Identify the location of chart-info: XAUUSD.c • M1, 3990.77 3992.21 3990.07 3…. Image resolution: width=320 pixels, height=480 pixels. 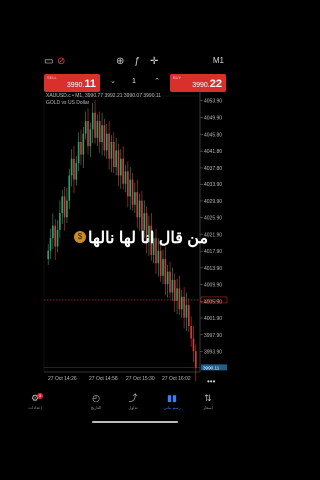
(103, 100).